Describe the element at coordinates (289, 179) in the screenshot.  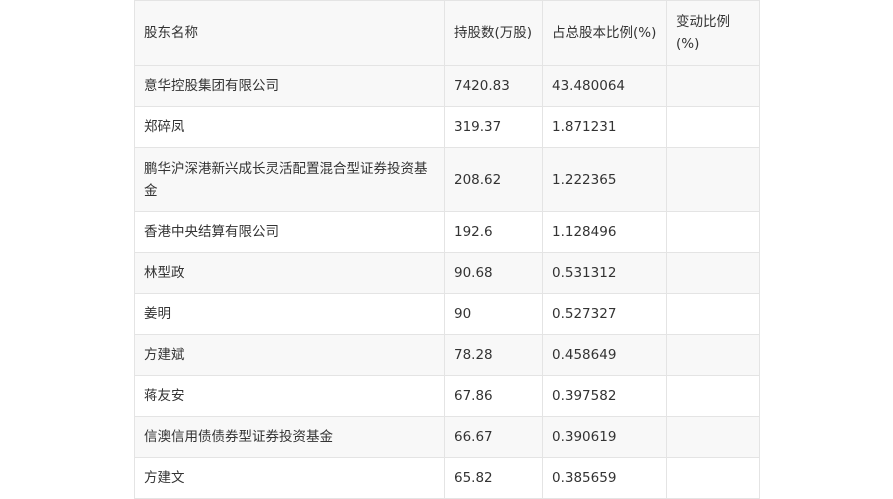
I see `cell-shareholder-name: 鹏华沪深港新兴成长灵活配置混合型证券投资基金` at that location.